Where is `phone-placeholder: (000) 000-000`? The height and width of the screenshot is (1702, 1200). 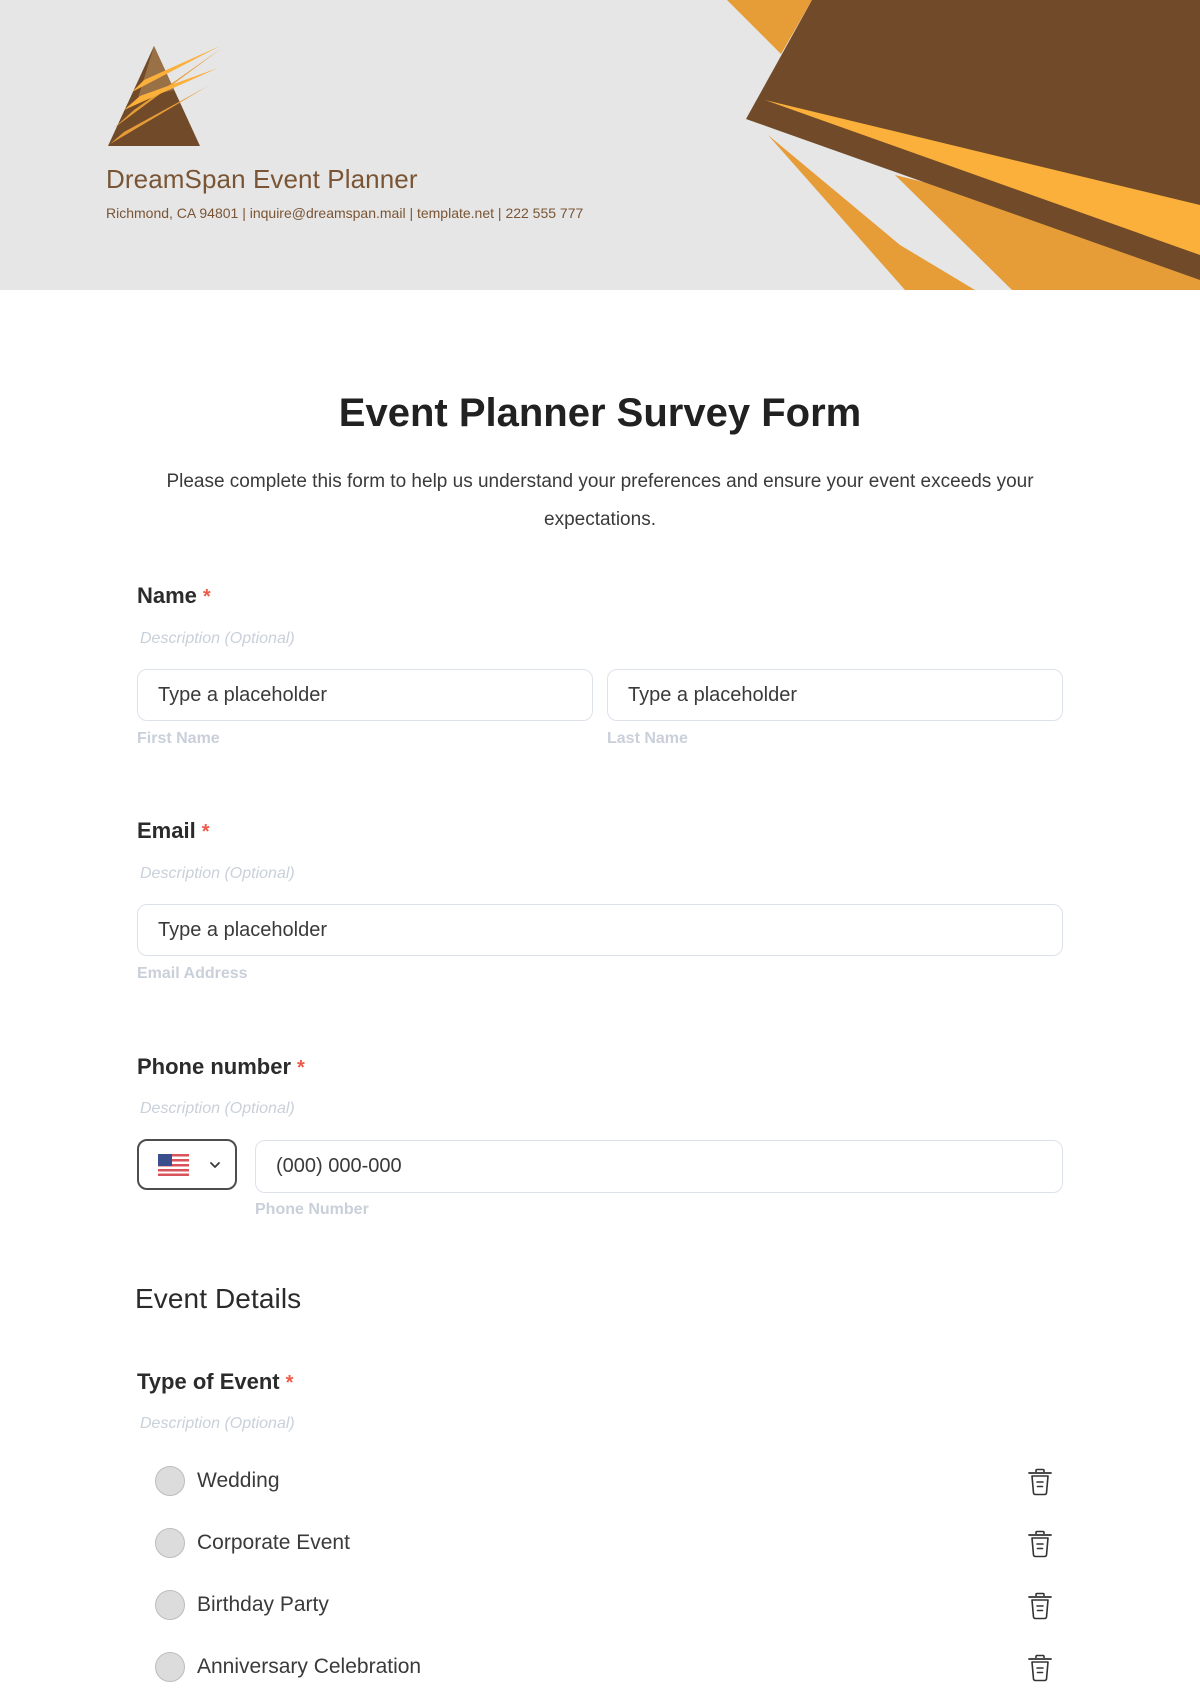
phone-placeholder: (000) 000-000 is located at coordinates (339, 1166).